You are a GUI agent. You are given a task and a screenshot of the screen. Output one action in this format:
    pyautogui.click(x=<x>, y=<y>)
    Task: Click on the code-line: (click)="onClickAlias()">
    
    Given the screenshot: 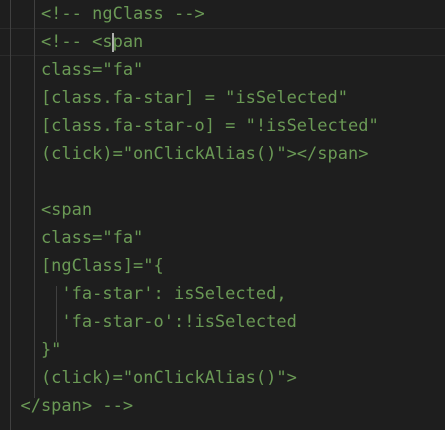 What is the action you would take?
    pyautogui.click(x=148, y=378)
    